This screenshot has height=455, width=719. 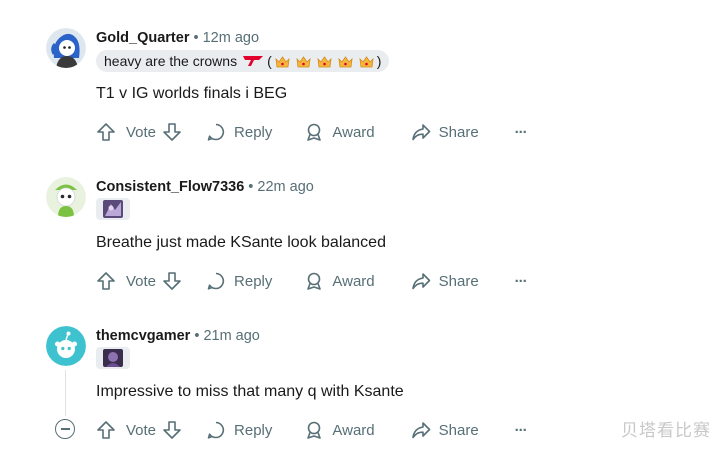 What do you see at coordinates (253, 61) in the screenshot?
I see `t1-logo-icon` at bounding box center [253, 61].